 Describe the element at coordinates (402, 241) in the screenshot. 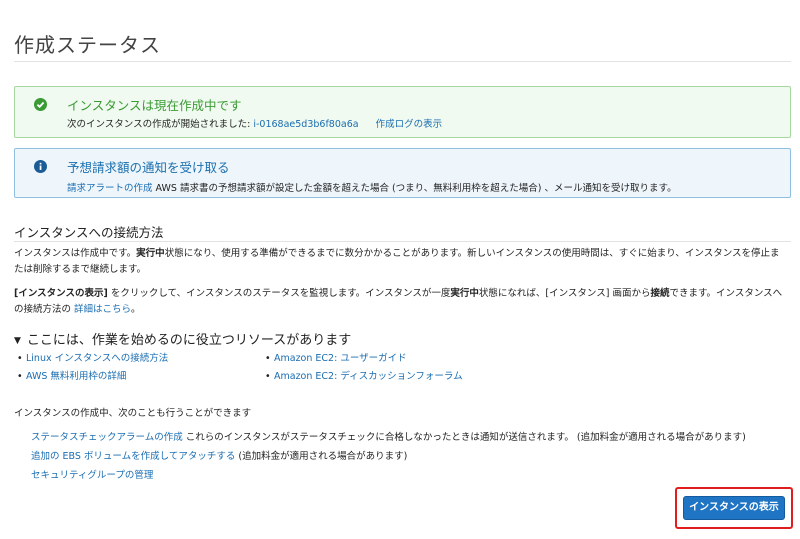

I see `section-divider` at that location.